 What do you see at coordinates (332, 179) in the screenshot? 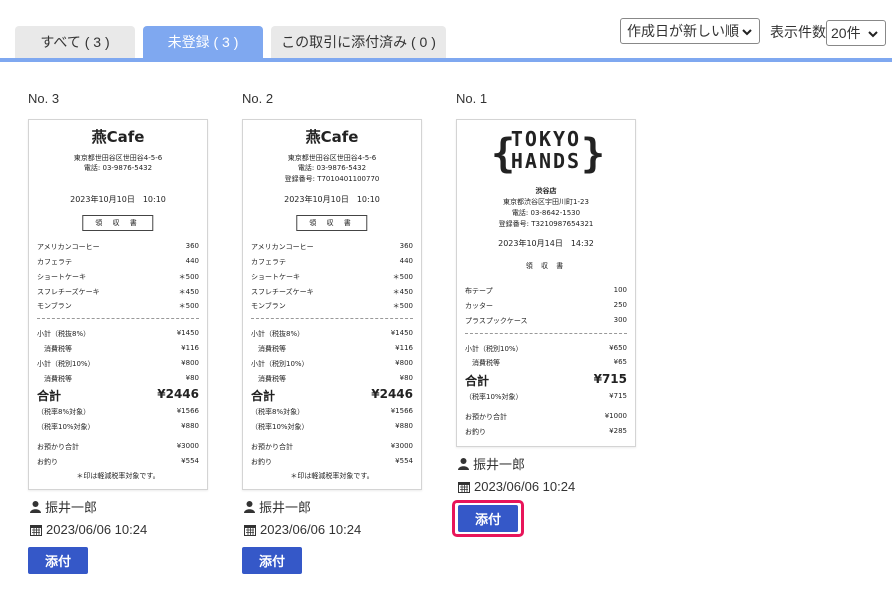
I see `receipt-reg-number: 登録番号: T7010401100770` at bounding box center [332, 179].